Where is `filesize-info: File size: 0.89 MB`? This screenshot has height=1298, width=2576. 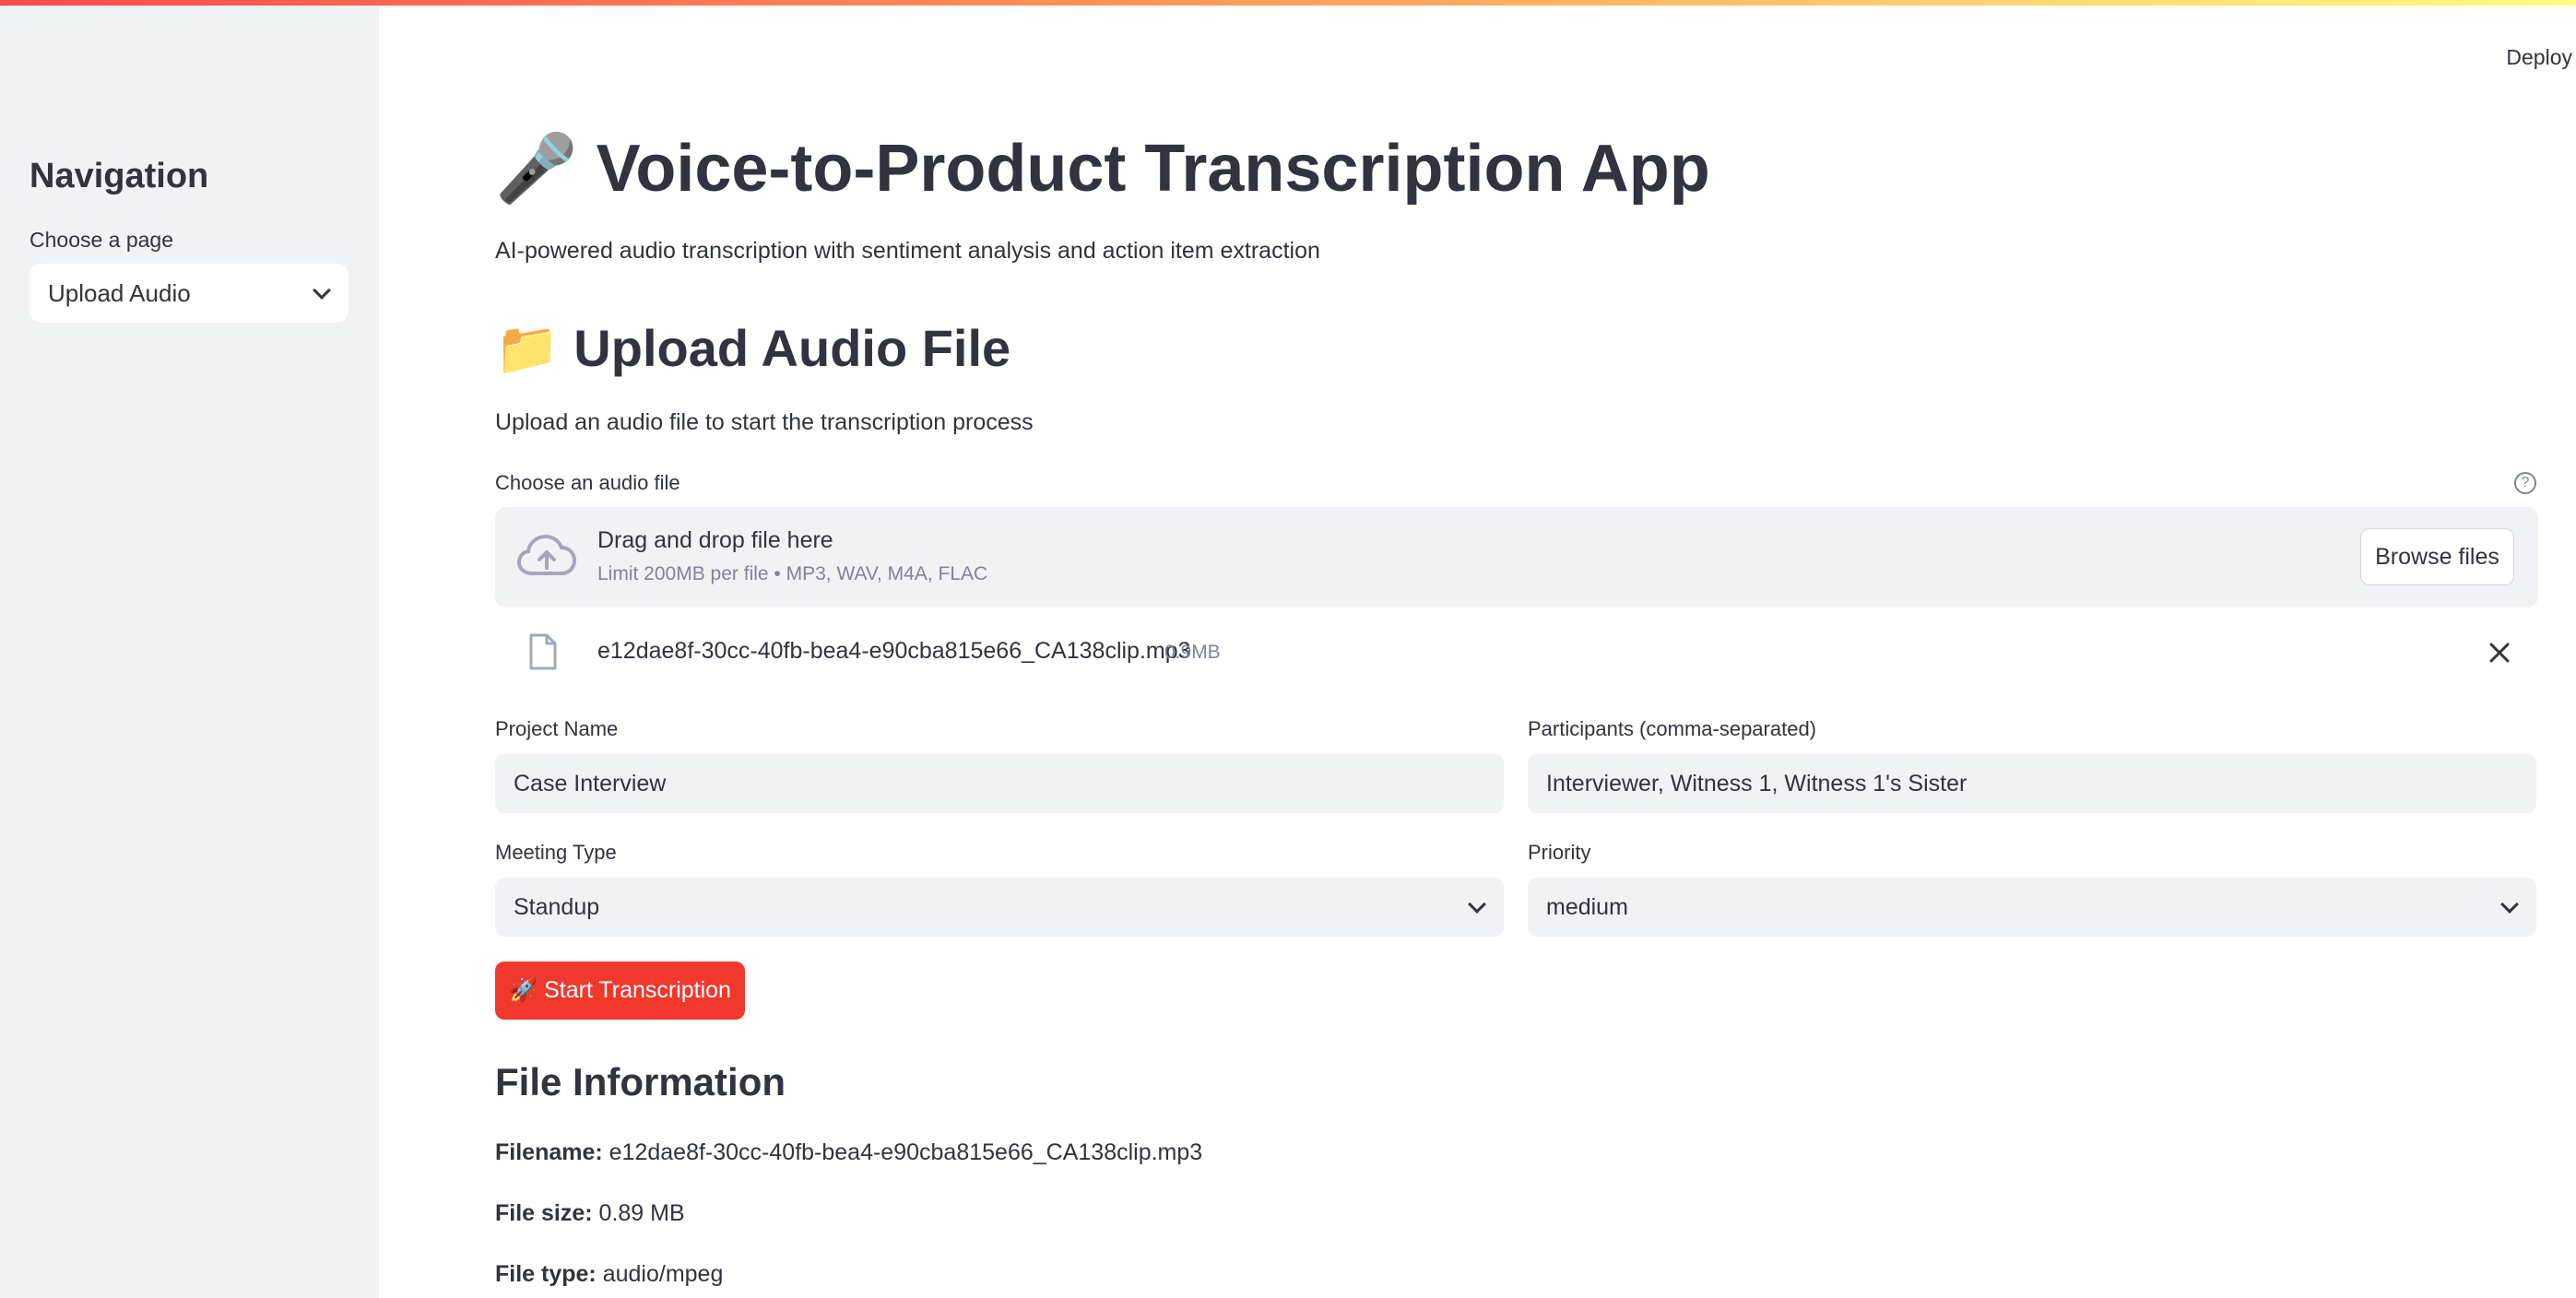 filesize-info: File size: 0.89 MB is located at coordinates (590, 1213).